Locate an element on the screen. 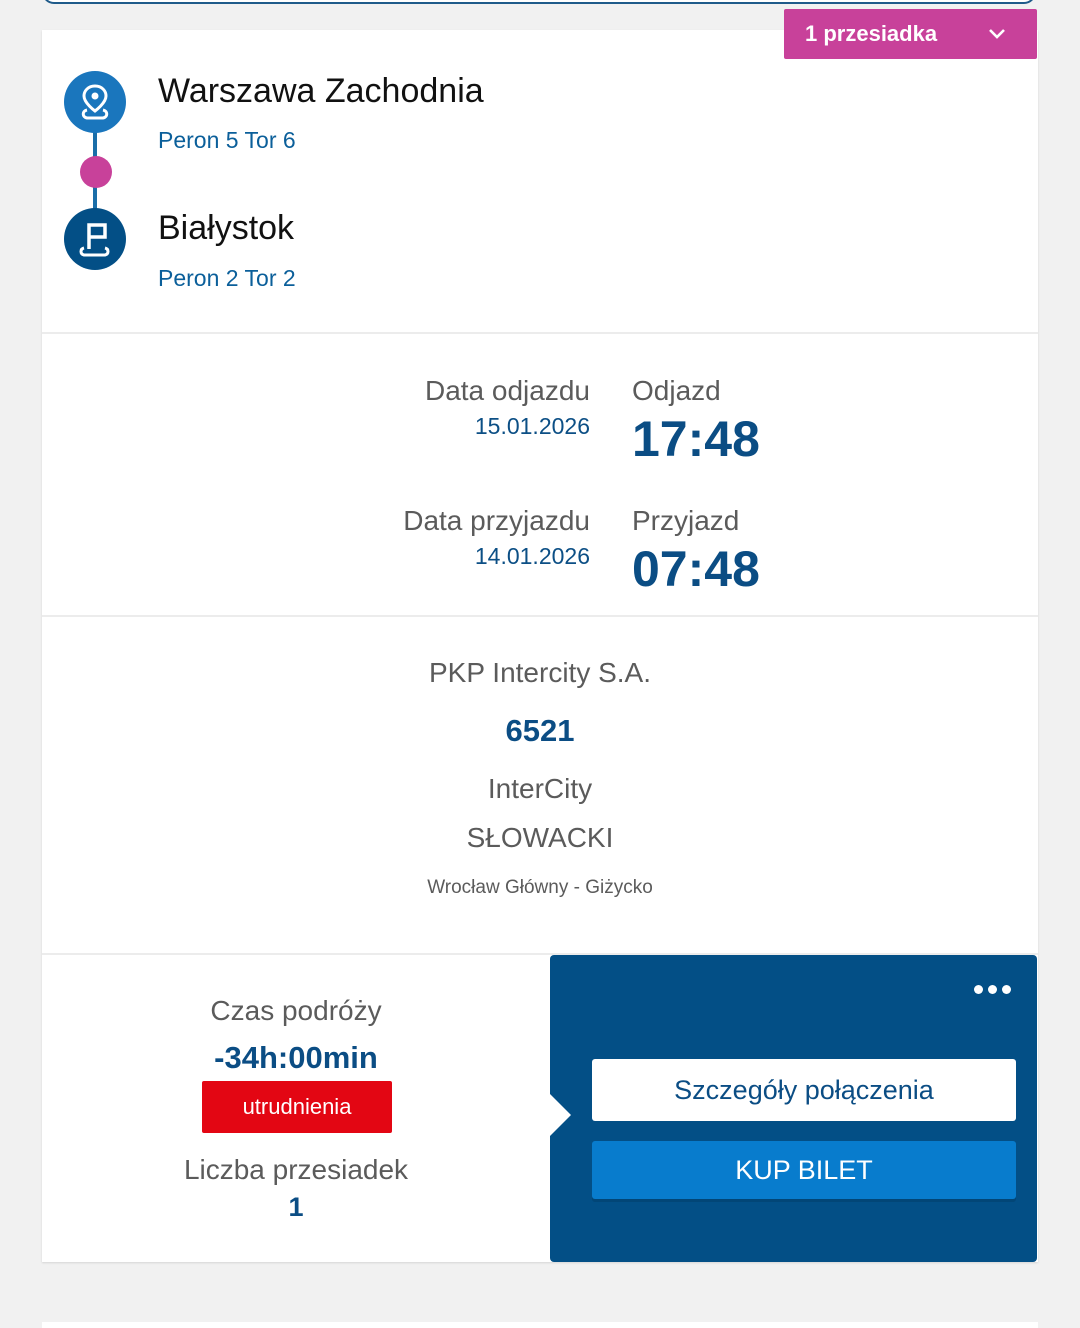  map-pin-icon is located at coordinates (95, 102).